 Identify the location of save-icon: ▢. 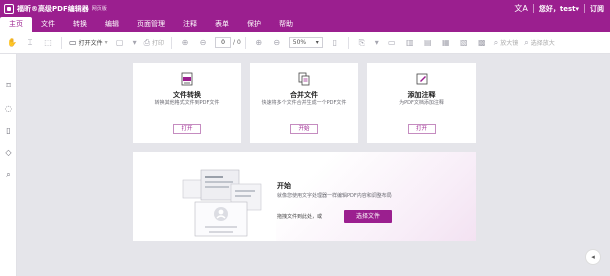
(120, 43).